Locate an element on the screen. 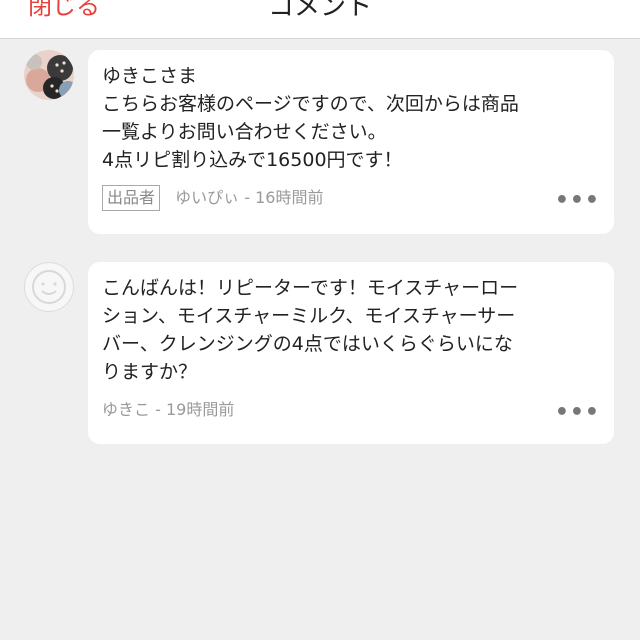 This screenshot has height=640, width=640. comment-meta: ゆきこ - 19時間前 ••• is located at coordinates (351, 413).